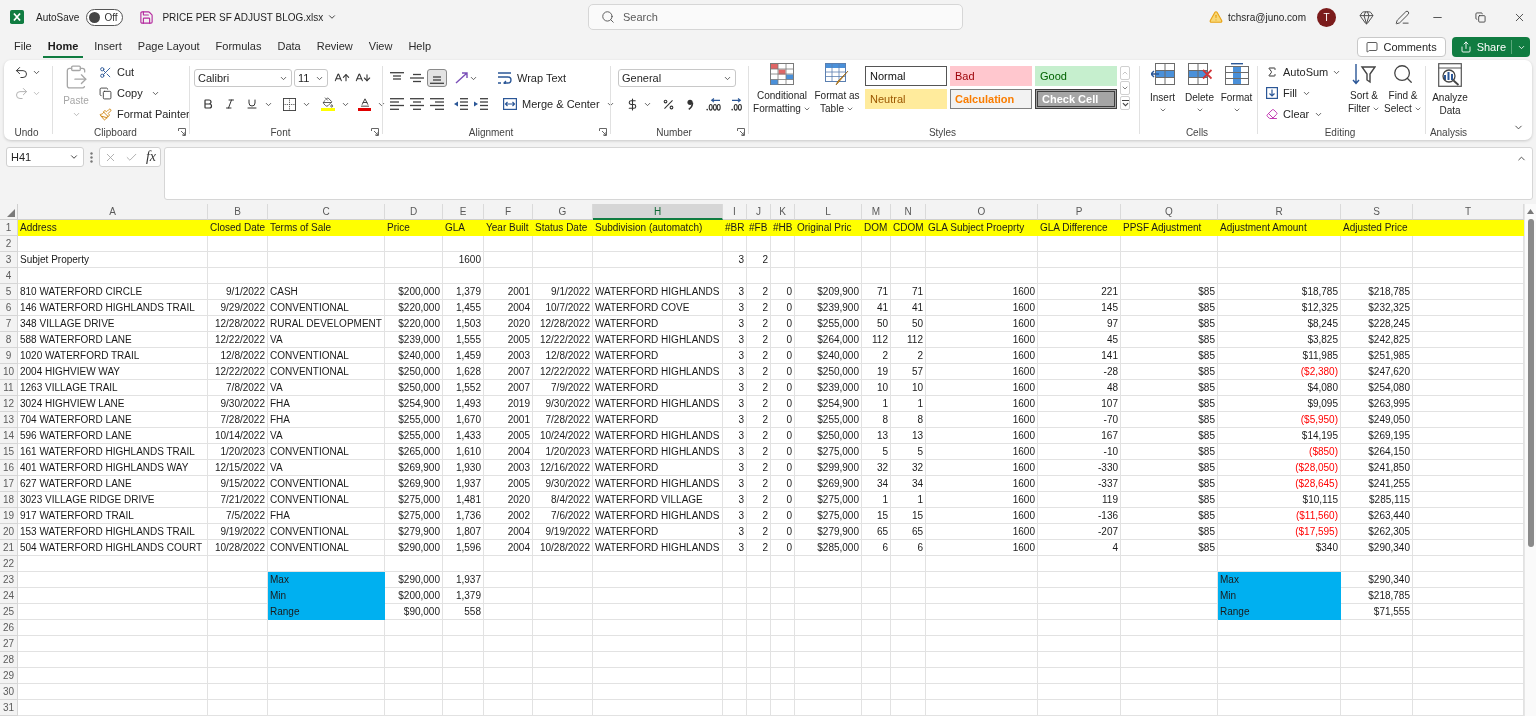 The width and height of the screenshot is (1536, 716). What do you see at coordinates (1079, 468) in the screenshot?
I see `spreadsheet-cell: -330` at bounding box center [1079, 468].